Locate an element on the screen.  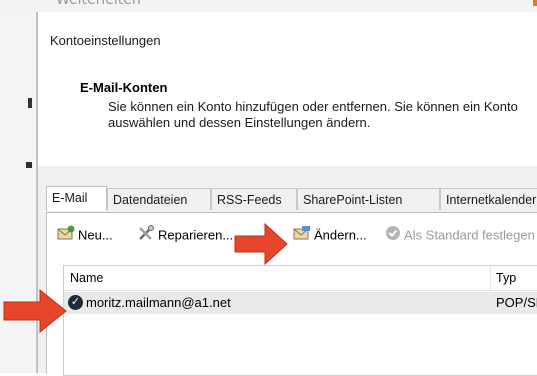
set-default-label: Als Standard festlegen is located at coordinates (469, 235).